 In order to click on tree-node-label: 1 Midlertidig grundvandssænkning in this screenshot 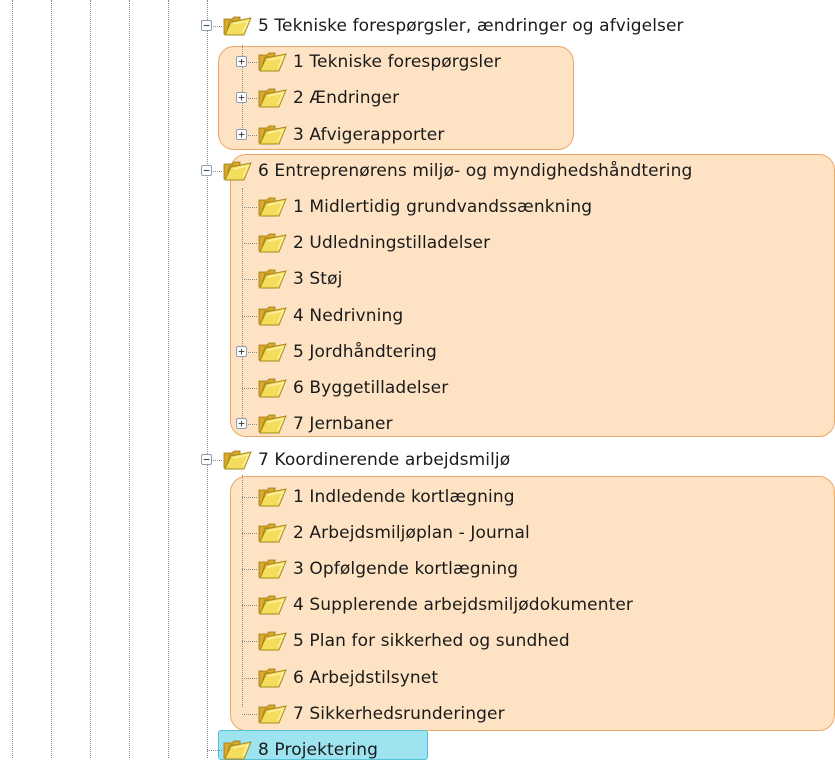, I will do `click(443, 207)`.